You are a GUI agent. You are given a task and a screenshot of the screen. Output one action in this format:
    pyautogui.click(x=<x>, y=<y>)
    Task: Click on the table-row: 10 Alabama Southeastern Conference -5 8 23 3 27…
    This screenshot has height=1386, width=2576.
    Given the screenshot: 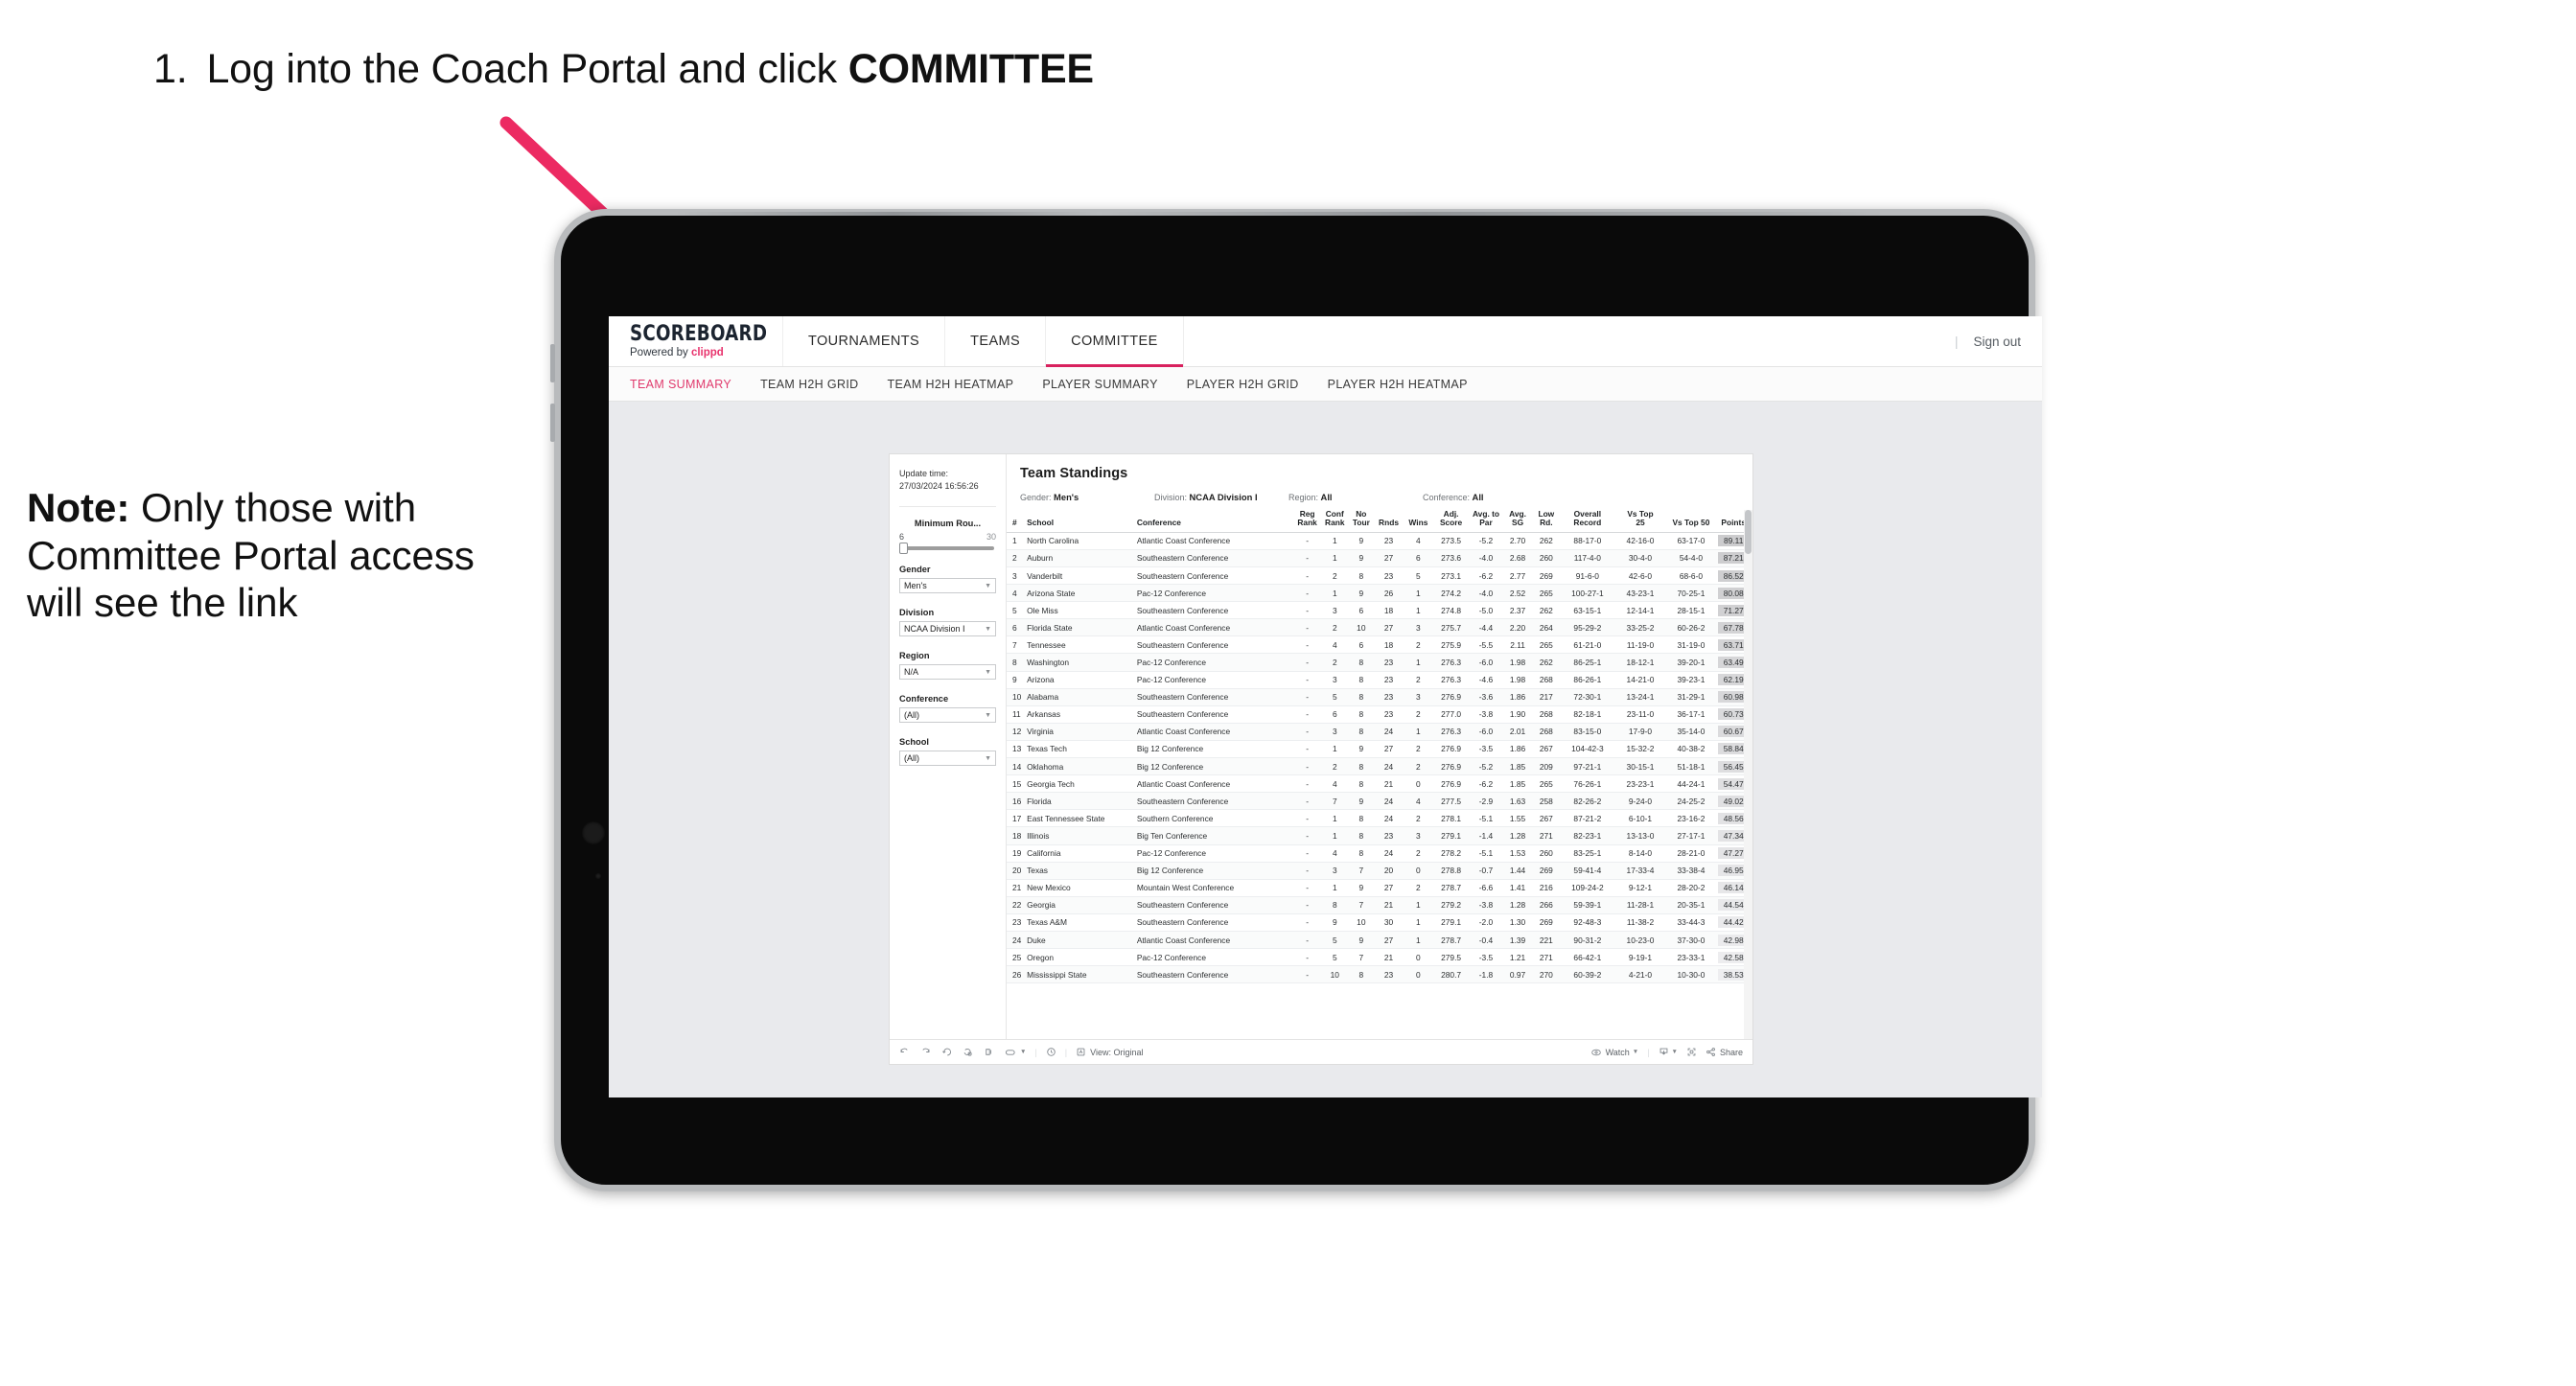 What is the action you would take?
    pyautogui.click(x=1379, y=697)
    